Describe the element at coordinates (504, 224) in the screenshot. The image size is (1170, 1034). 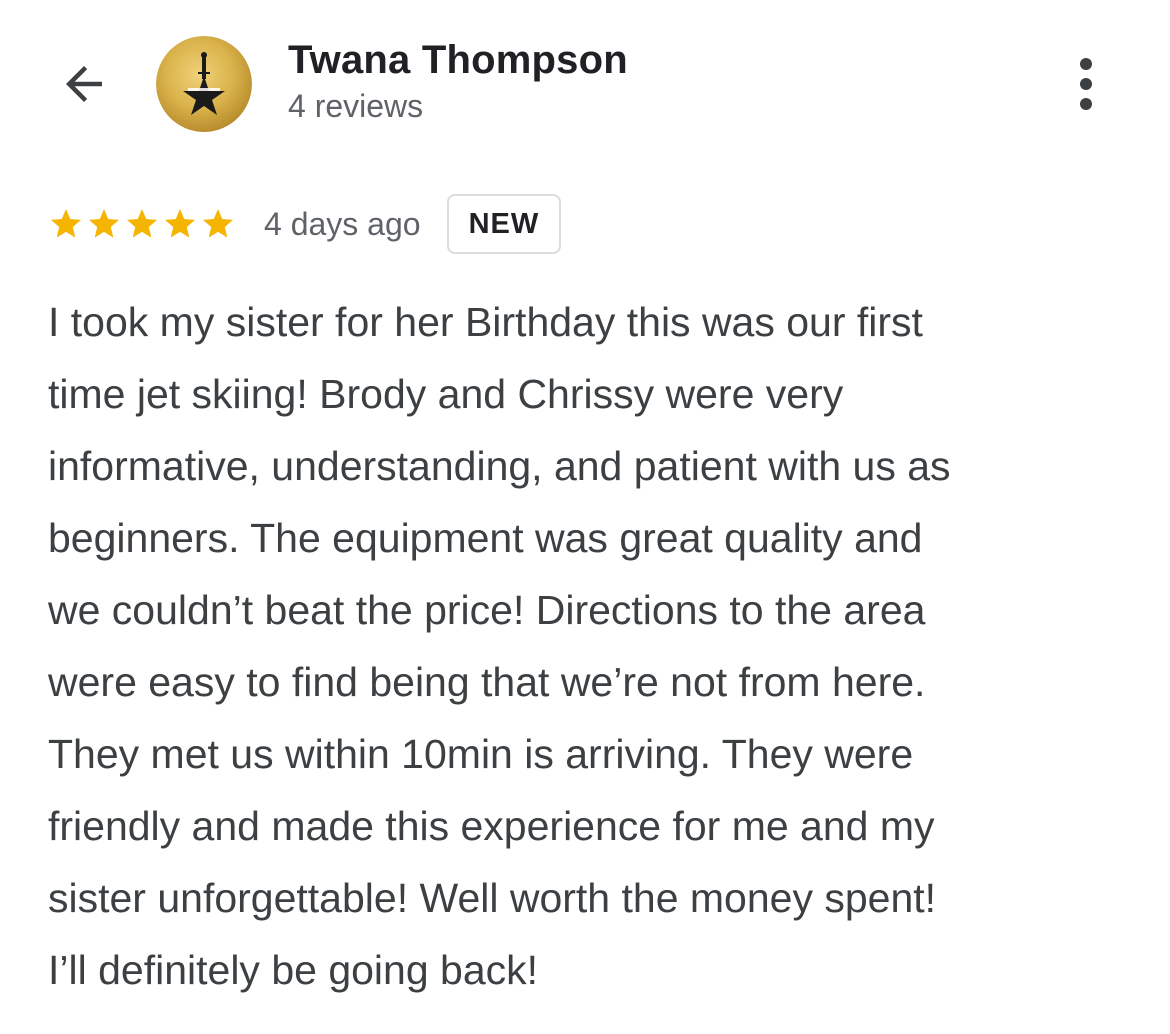
I see `new-badge: NEW` at that location.